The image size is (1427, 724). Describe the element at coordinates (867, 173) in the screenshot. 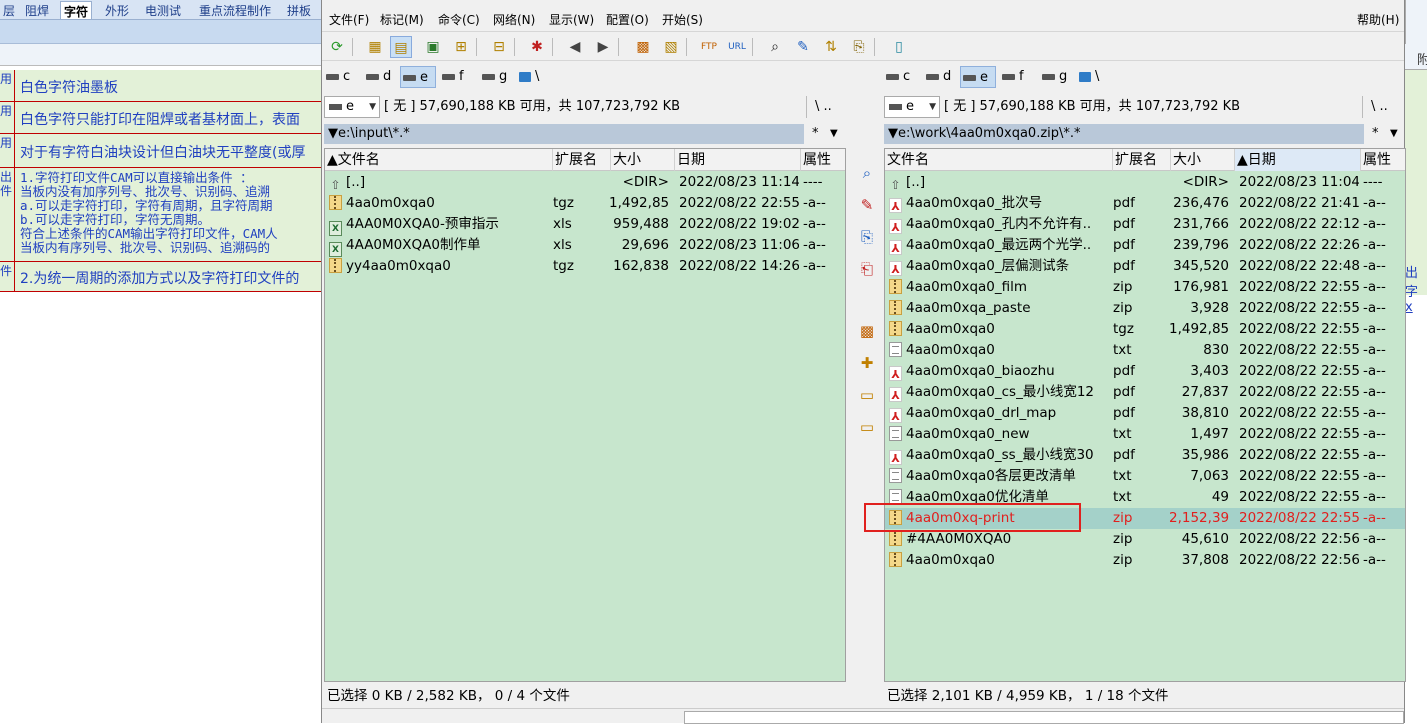

I see `view-file-icon: ⌕` at that location.